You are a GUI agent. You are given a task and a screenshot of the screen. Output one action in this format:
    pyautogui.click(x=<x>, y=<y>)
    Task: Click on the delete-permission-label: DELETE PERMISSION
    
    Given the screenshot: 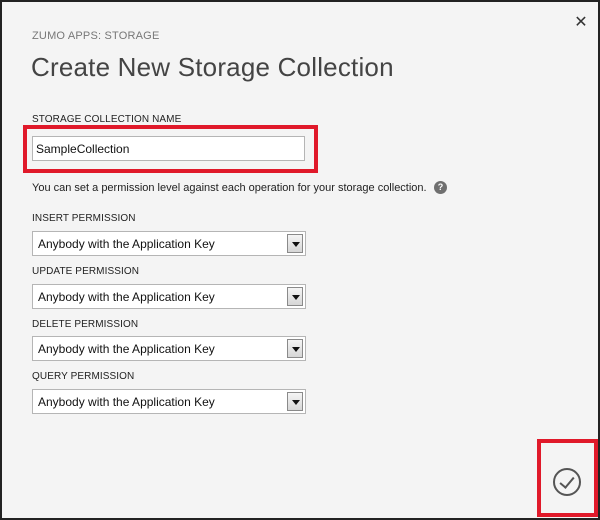 What is the action you would take?
    pyautogui.click(x=85, y=324)
    